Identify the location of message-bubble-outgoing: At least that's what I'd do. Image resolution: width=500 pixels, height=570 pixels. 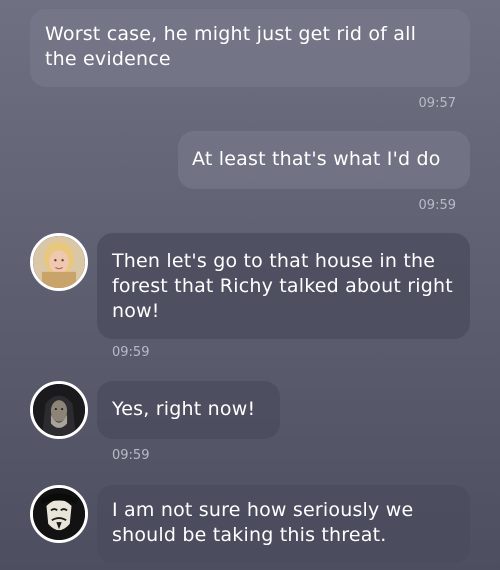
(324, 160).